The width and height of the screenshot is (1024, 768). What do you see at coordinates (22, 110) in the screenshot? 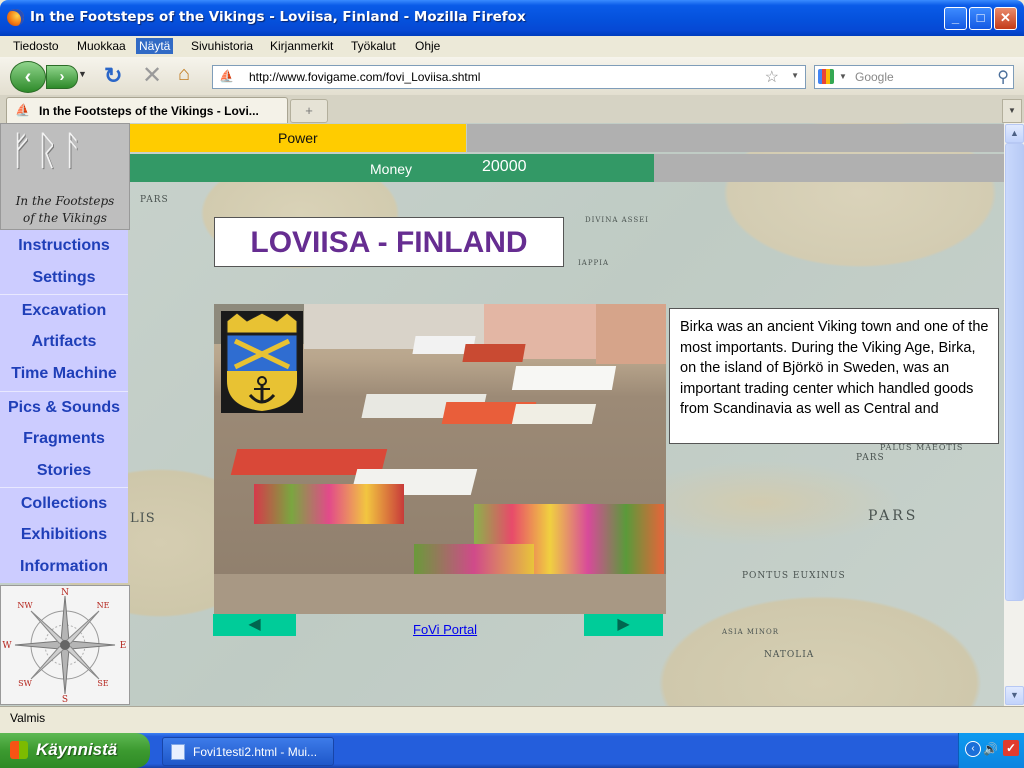
I see `tab-favicon-icon: ⛵` at bounding box center [22, 110].